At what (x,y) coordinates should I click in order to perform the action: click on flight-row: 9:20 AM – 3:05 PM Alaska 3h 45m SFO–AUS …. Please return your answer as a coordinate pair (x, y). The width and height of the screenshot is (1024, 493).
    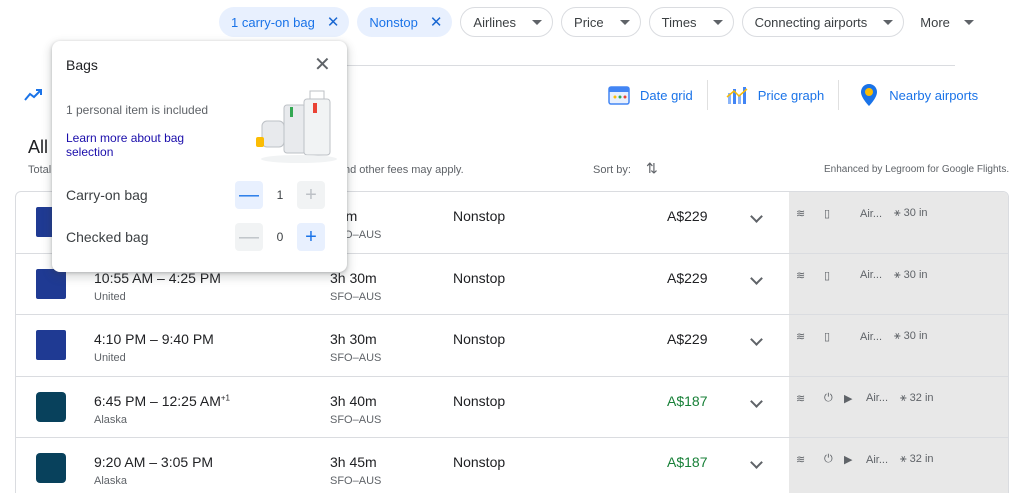
    Looking at the image, I should click on (512, 465).